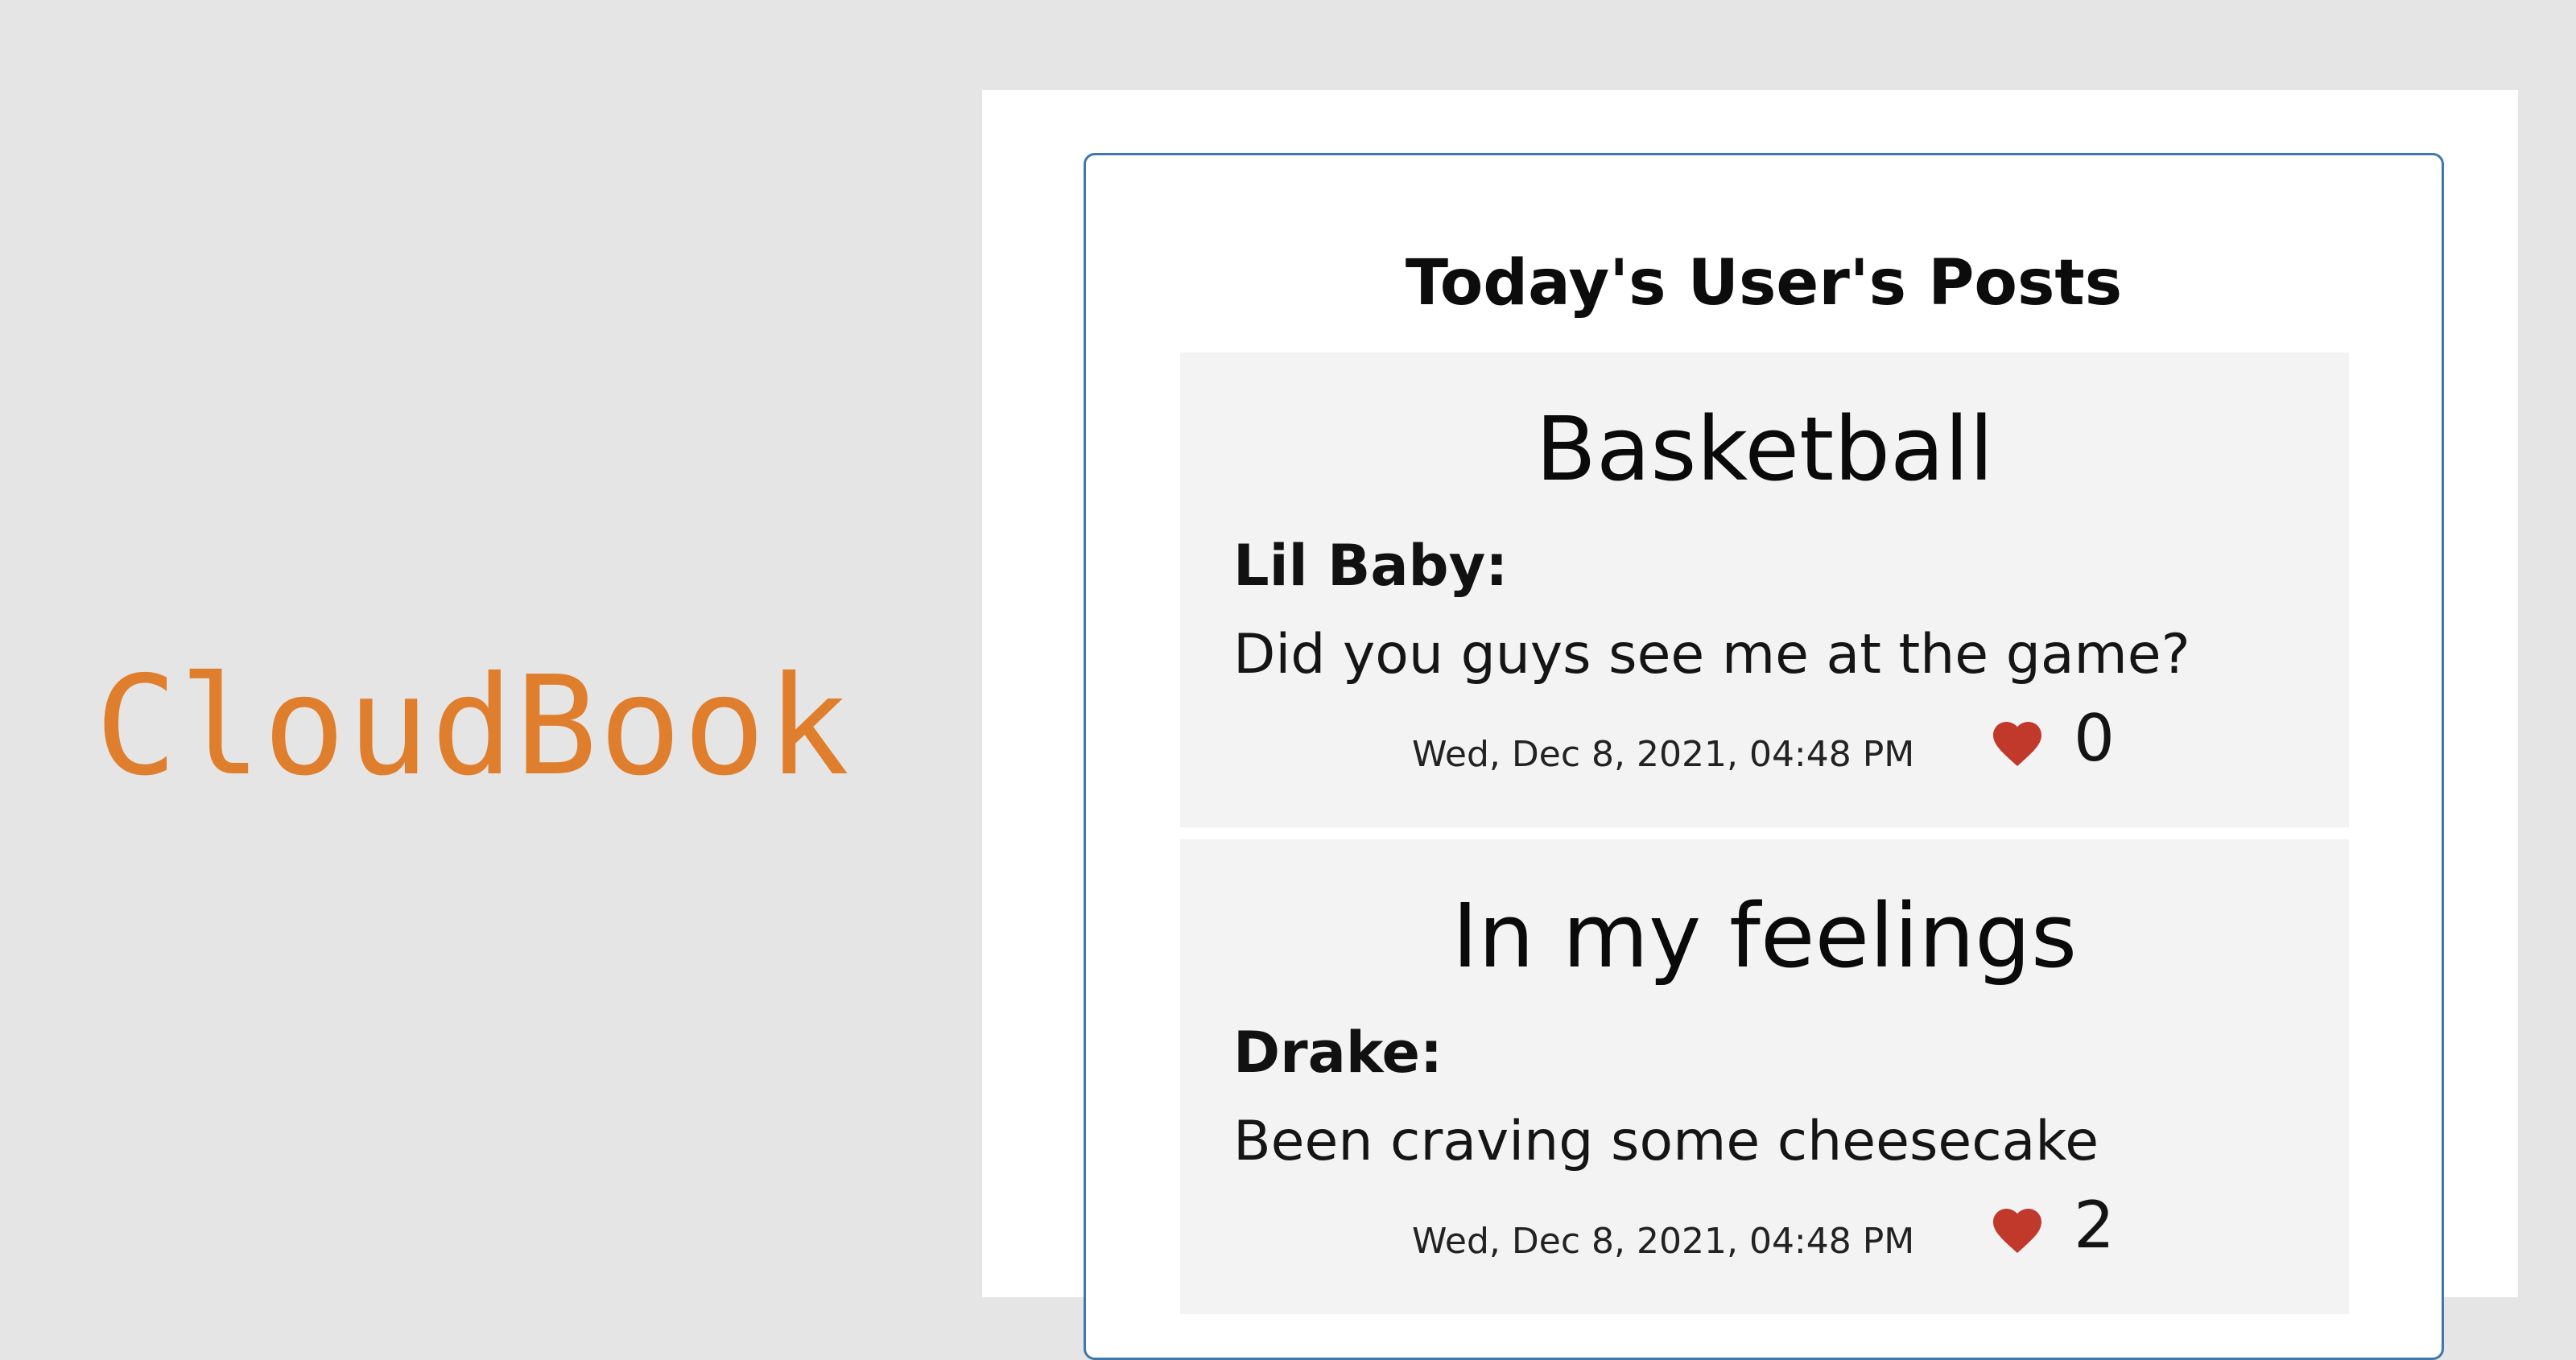 The image size is (2576, 1360). I want to click on app-logo: CloudBook, so click(473, 726).